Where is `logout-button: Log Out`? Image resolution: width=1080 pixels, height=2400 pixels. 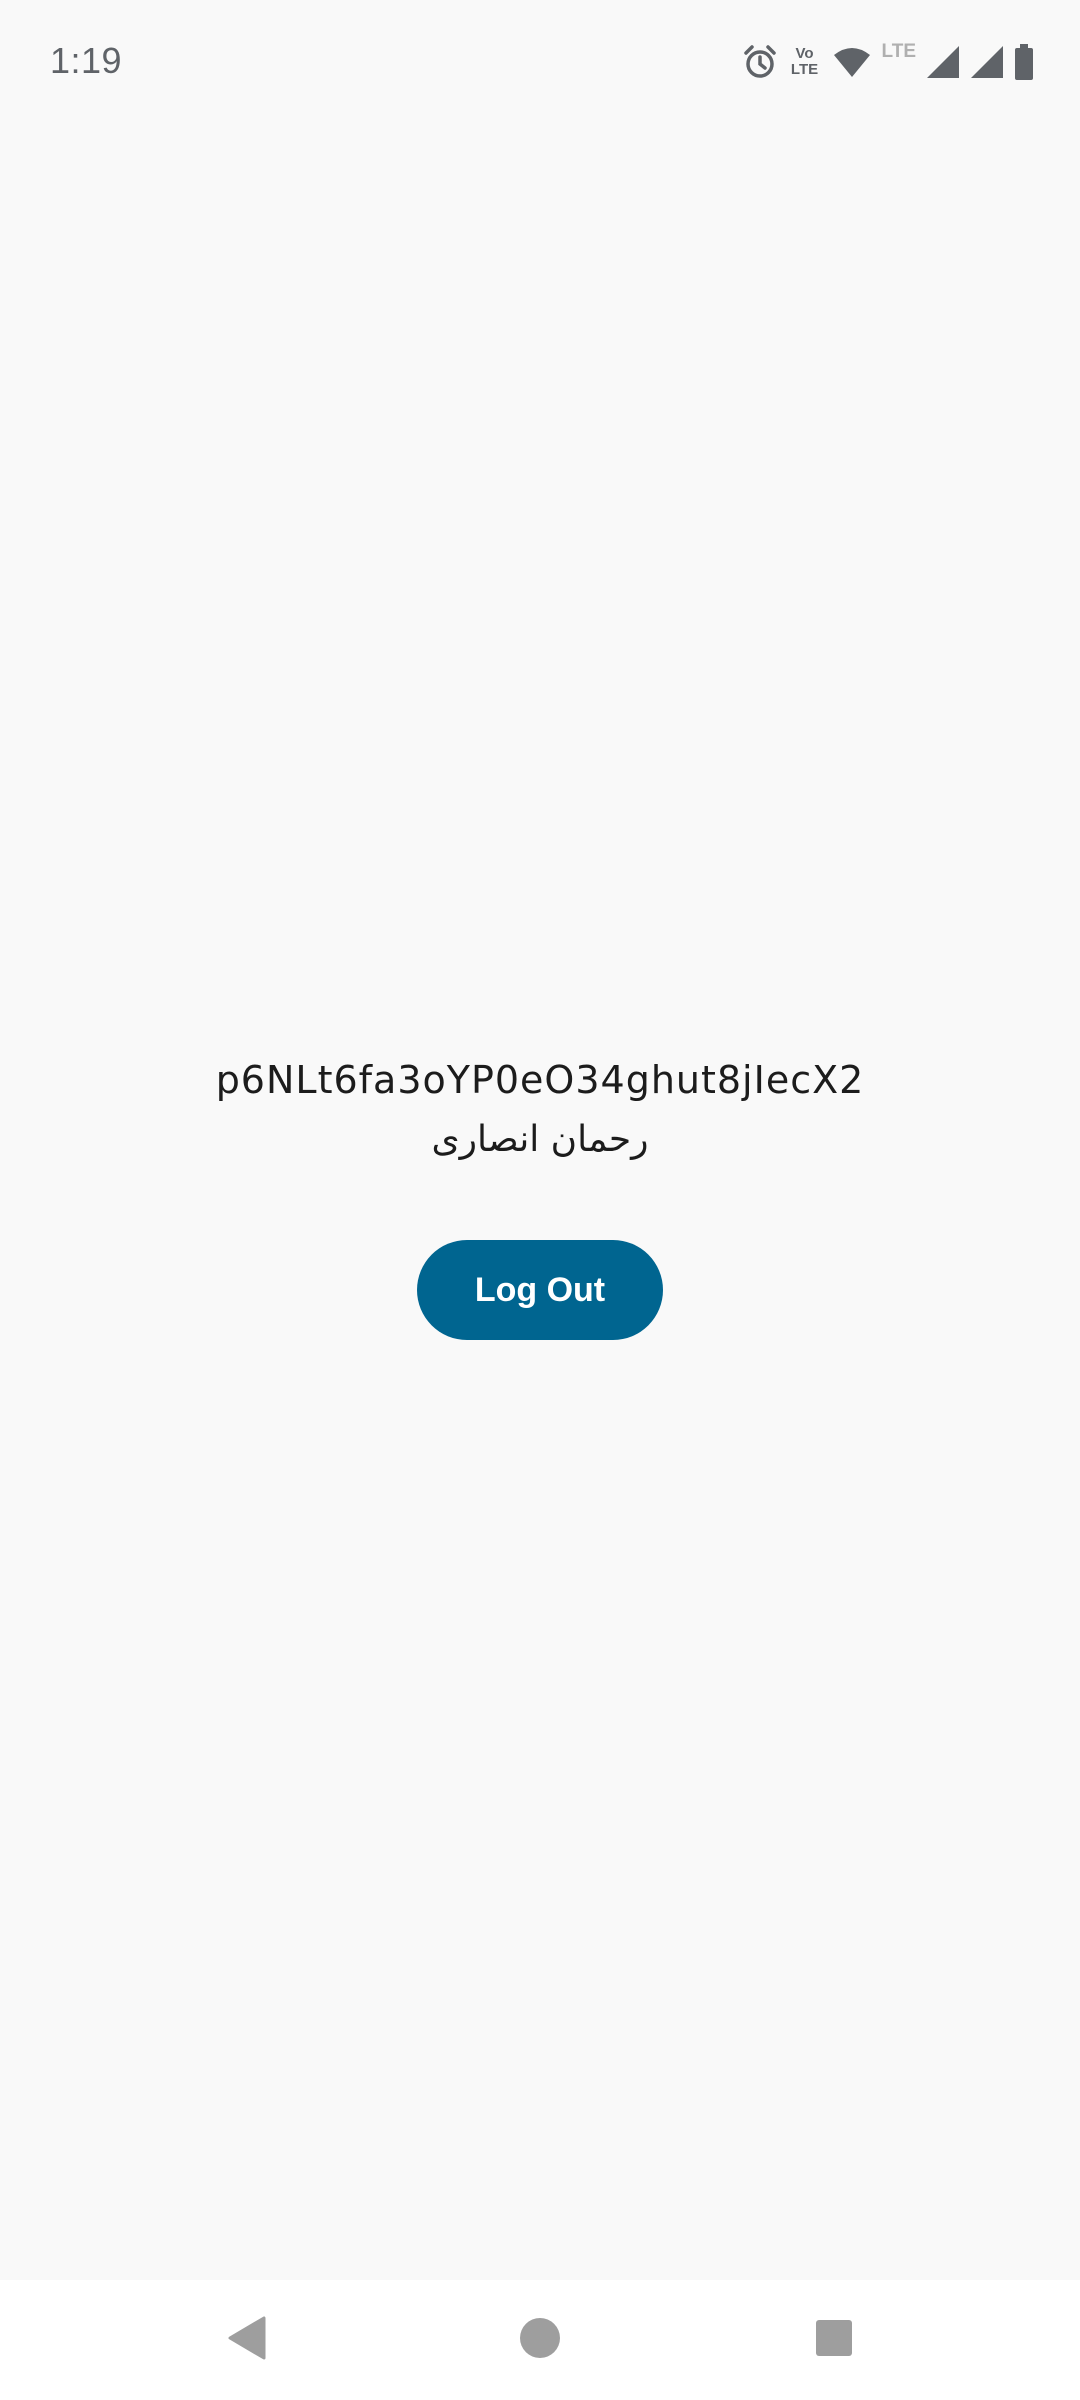 logout-button: Log Out is located at coordinates (540, 1290).